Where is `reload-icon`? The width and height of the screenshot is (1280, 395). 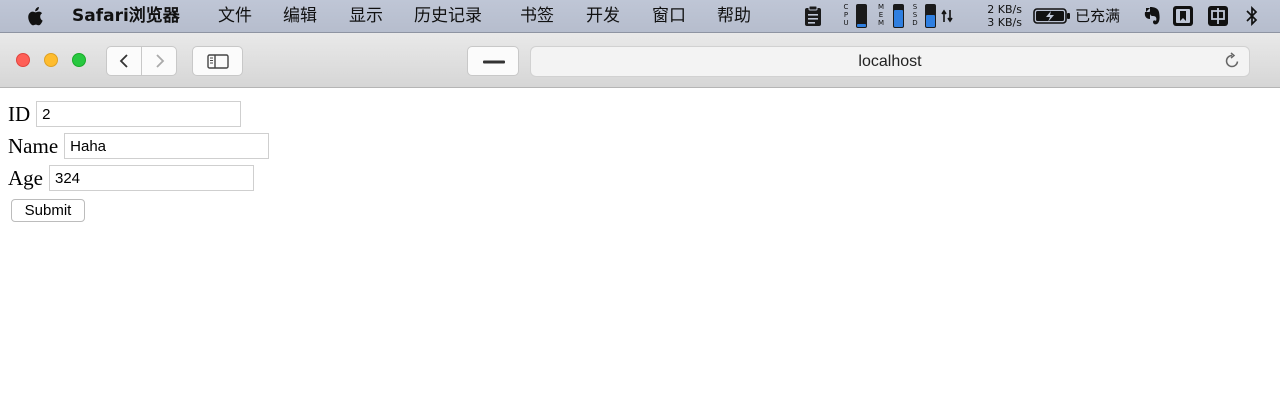
reload-icon is located at coordinates (1232, 61).